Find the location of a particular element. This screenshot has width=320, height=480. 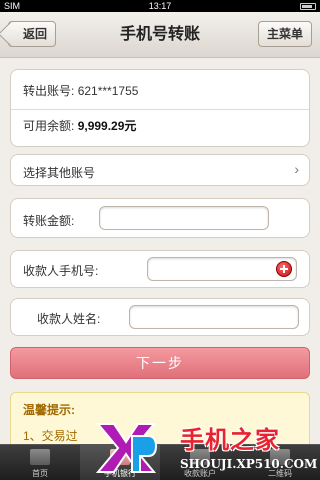

battery-icon is located at coordinates (308, 6).